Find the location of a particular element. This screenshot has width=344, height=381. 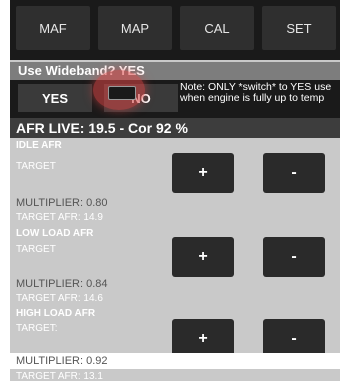

nav-set-button: SET is located at coordinates (299, 28).